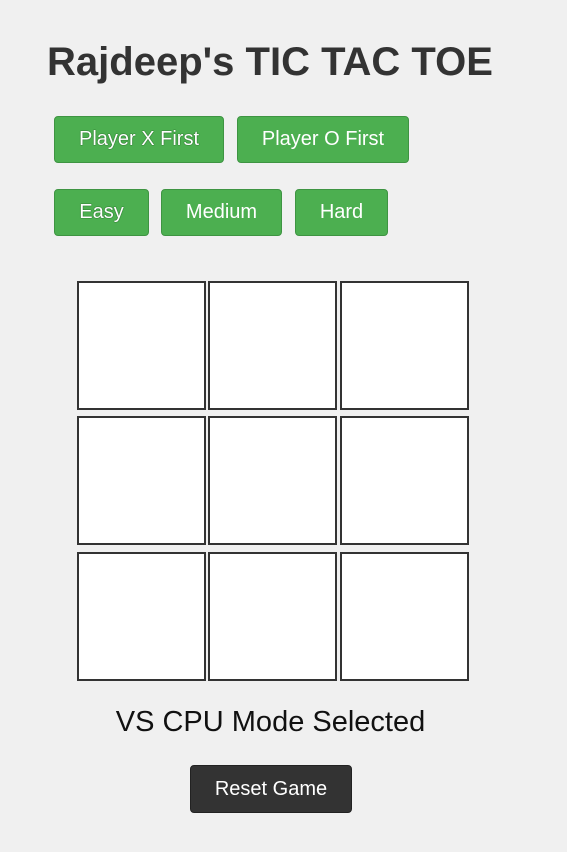 The image size is (567, 852). Describe the element at coordinates (323, 139) in the screenshot. I see `player-o-first-button: Player O First` at that location.